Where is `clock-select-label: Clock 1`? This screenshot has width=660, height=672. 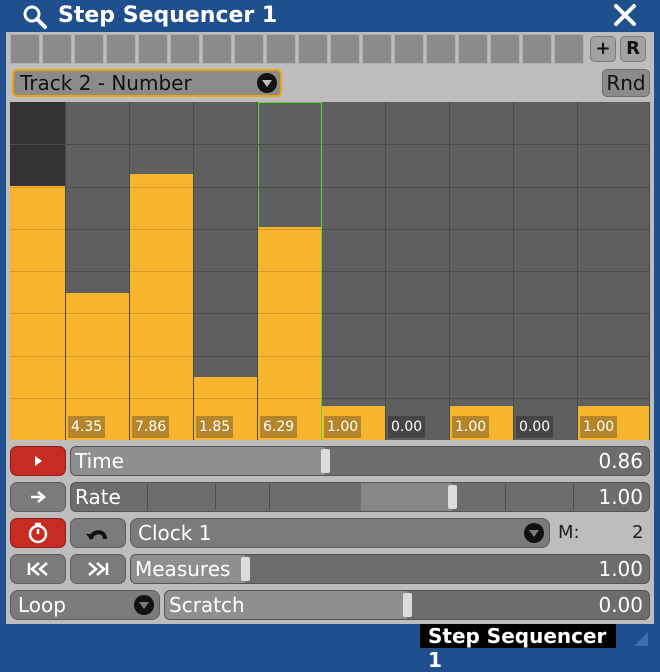 clock-select-label: Clock 1 is located at coordinates (175, 533).